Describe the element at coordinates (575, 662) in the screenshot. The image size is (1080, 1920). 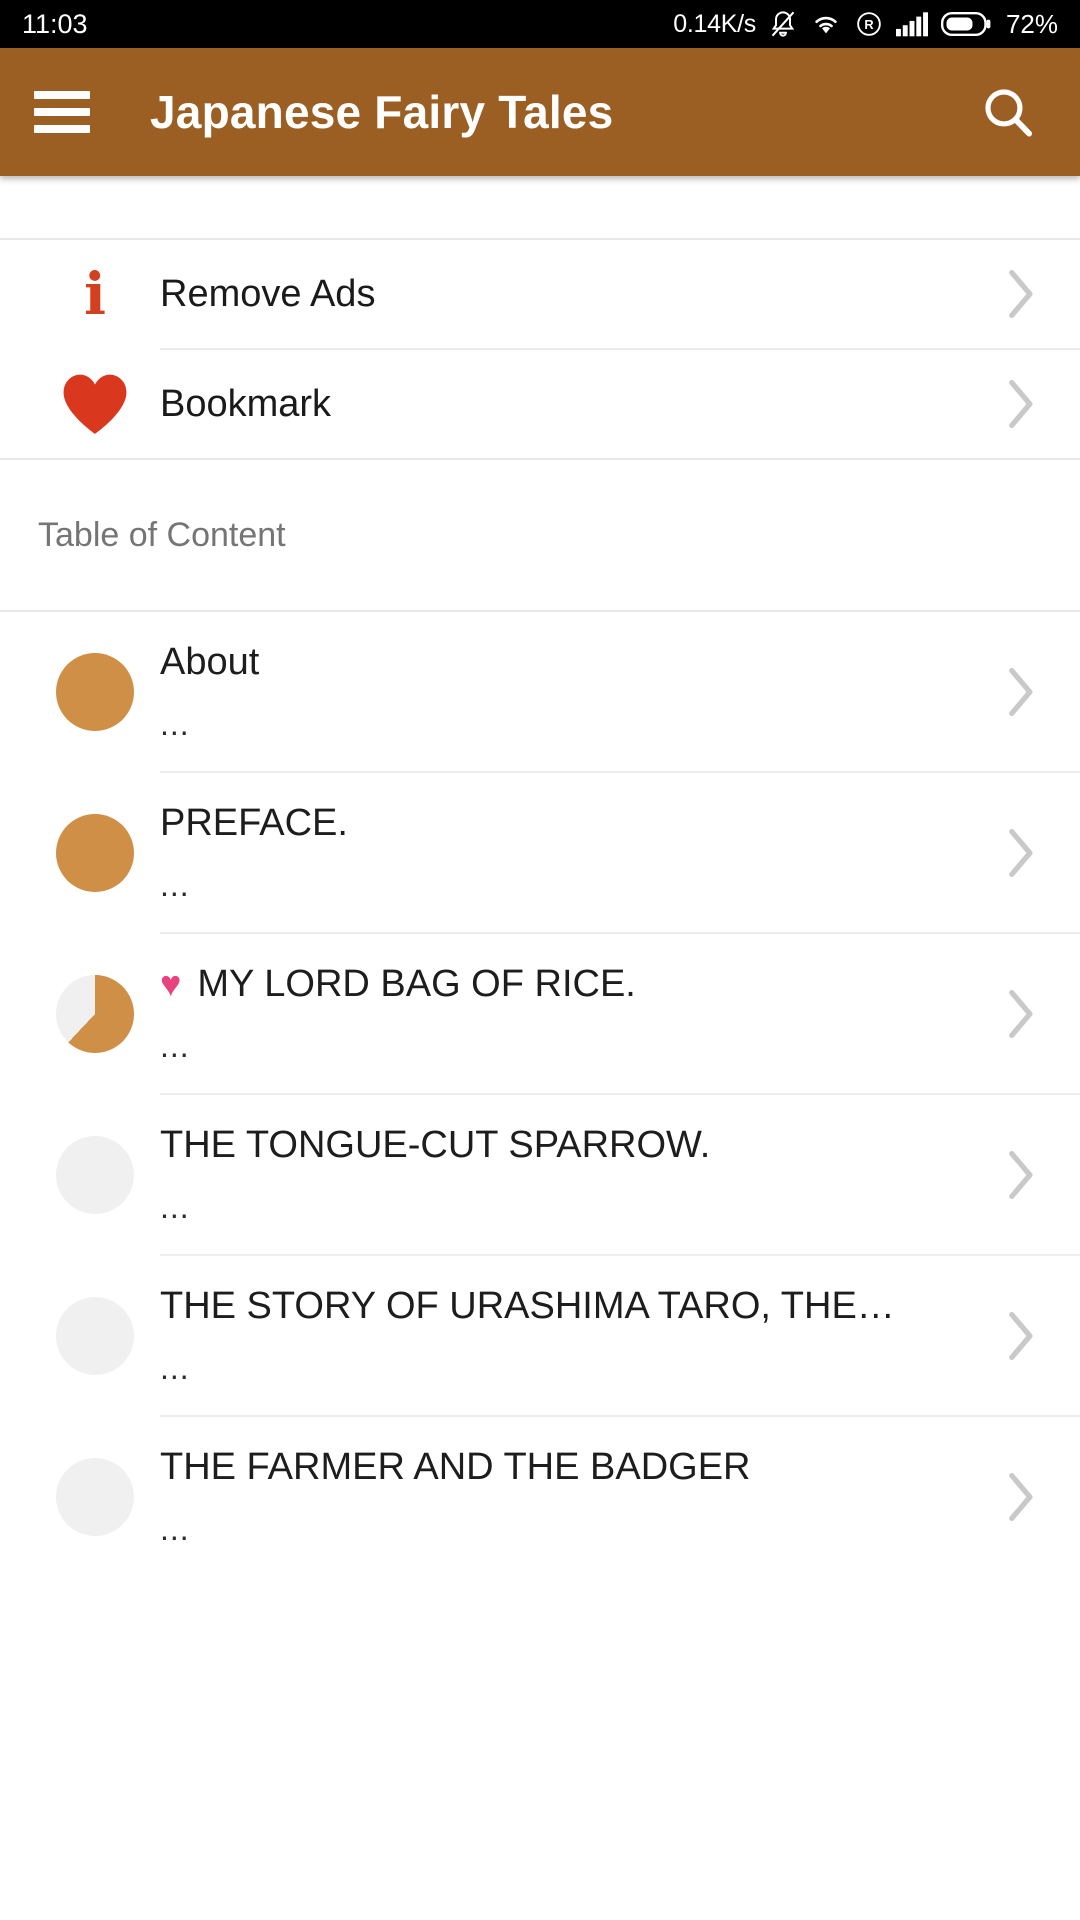
I see `toc-item-title: About` at that location.